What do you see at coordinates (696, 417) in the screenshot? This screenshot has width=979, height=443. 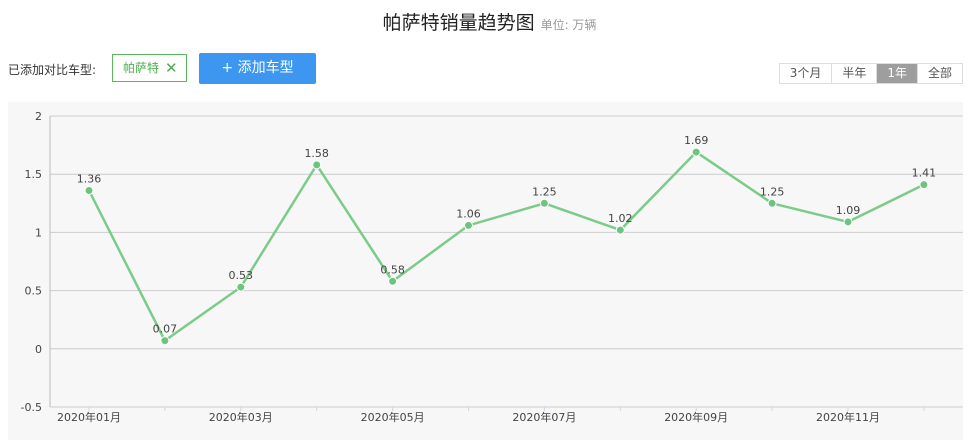 I see `x-tick-label: 2020年09月` at bounding box center [696, 417].